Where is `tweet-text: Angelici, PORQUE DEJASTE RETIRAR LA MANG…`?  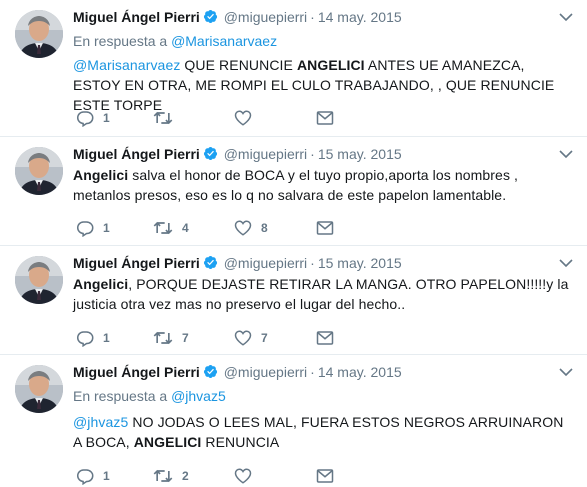
tweet-text: Angelici, PORQUE DEJASTE RETIRAR LA MANG… is located at coordinates (321, 294).